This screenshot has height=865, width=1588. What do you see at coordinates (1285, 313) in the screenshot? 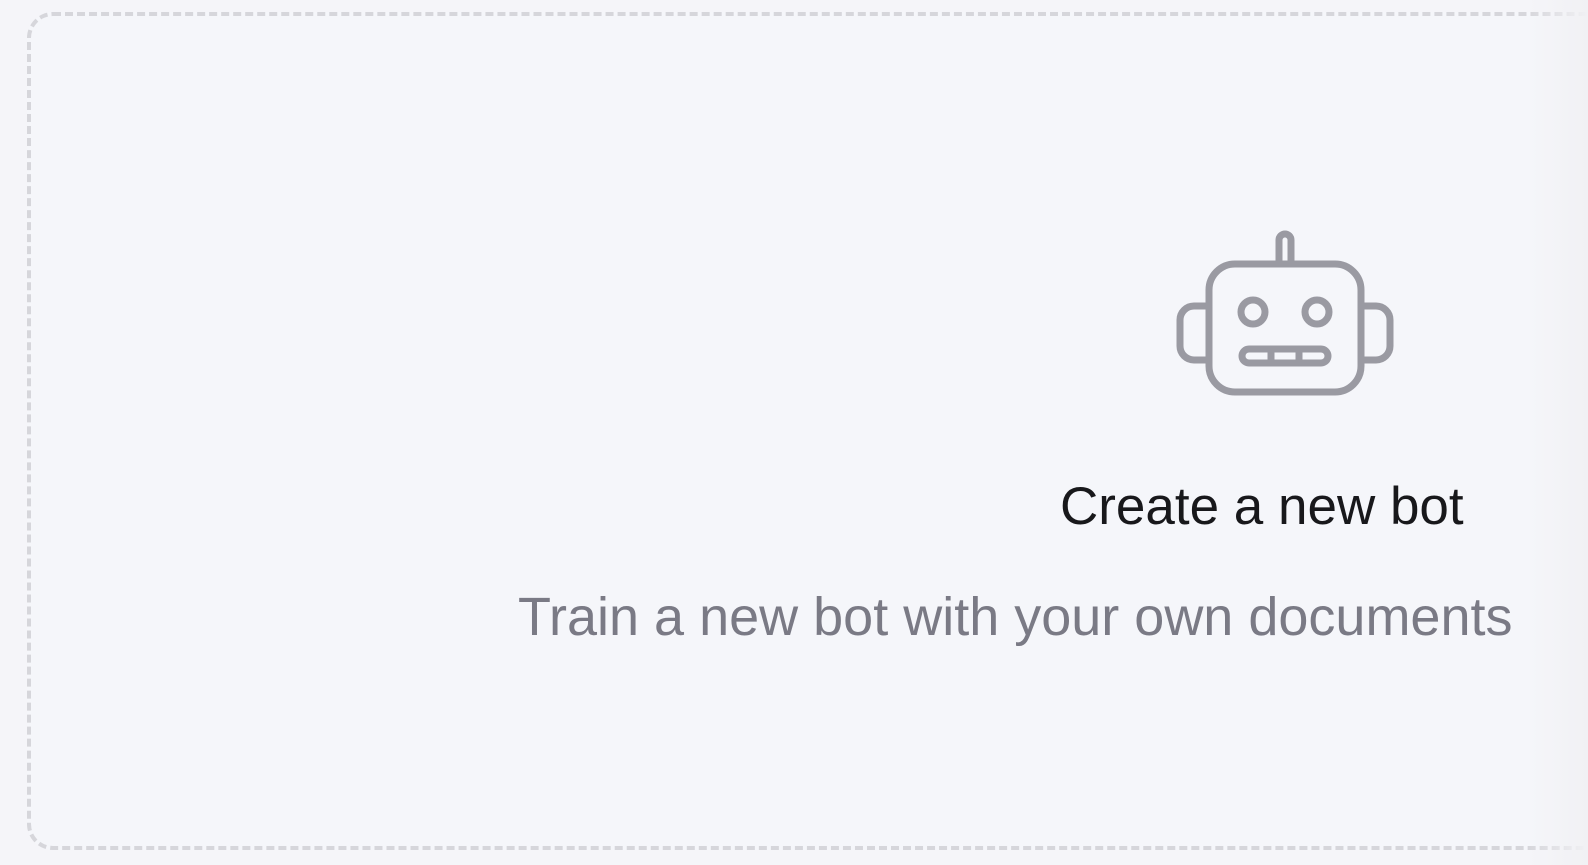
I see `robot-icon` at bounding box center [1285, 313].